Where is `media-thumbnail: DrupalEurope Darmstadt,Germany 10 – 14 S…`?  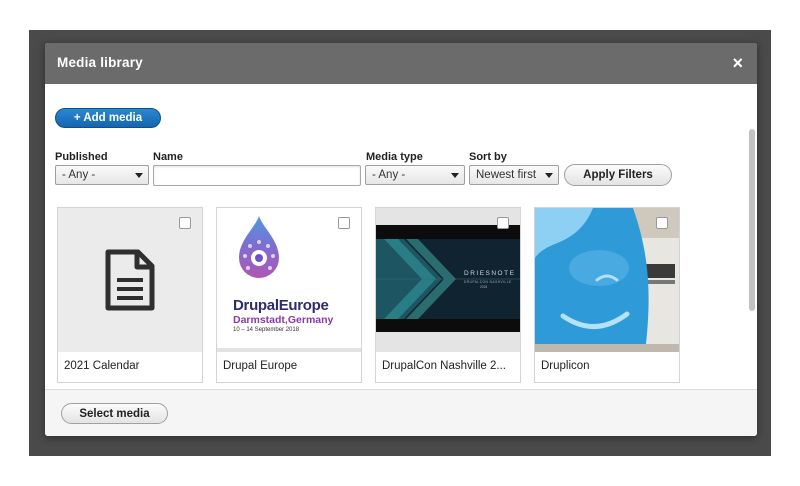
media-thumbnail: DrupalEurope Darmstadt,Germany 10 – 14 S… is located at coordinates (289, 280).